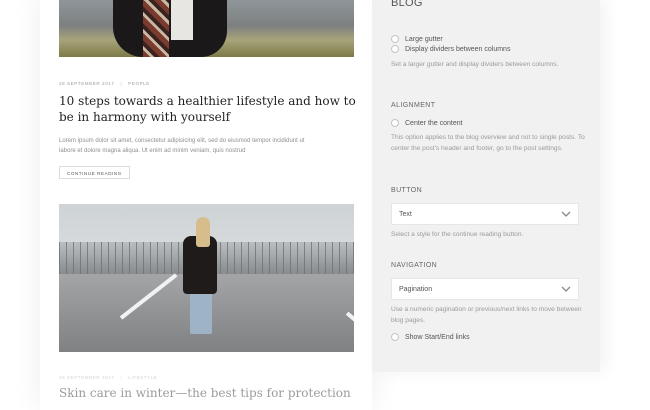  Describe the element at coordinates (94, 172) in the screenshot. I see `continue-reading-button: Continue reading` at that location.